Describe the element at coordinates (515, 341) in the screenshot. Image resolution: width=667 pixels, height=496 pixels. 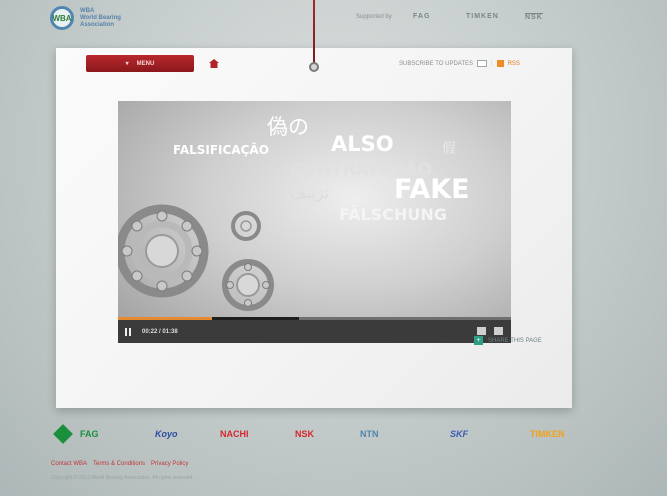
I see `share-label: SHARE THIS PAGE` at that location.